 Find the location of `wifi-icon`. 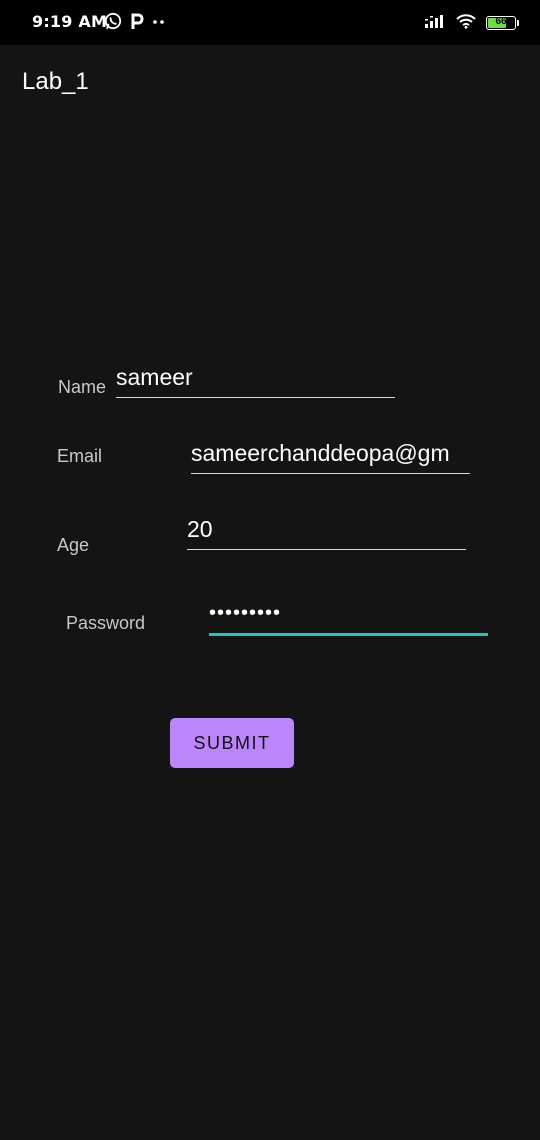

wifi-icon is located at coordinates (466, 23).